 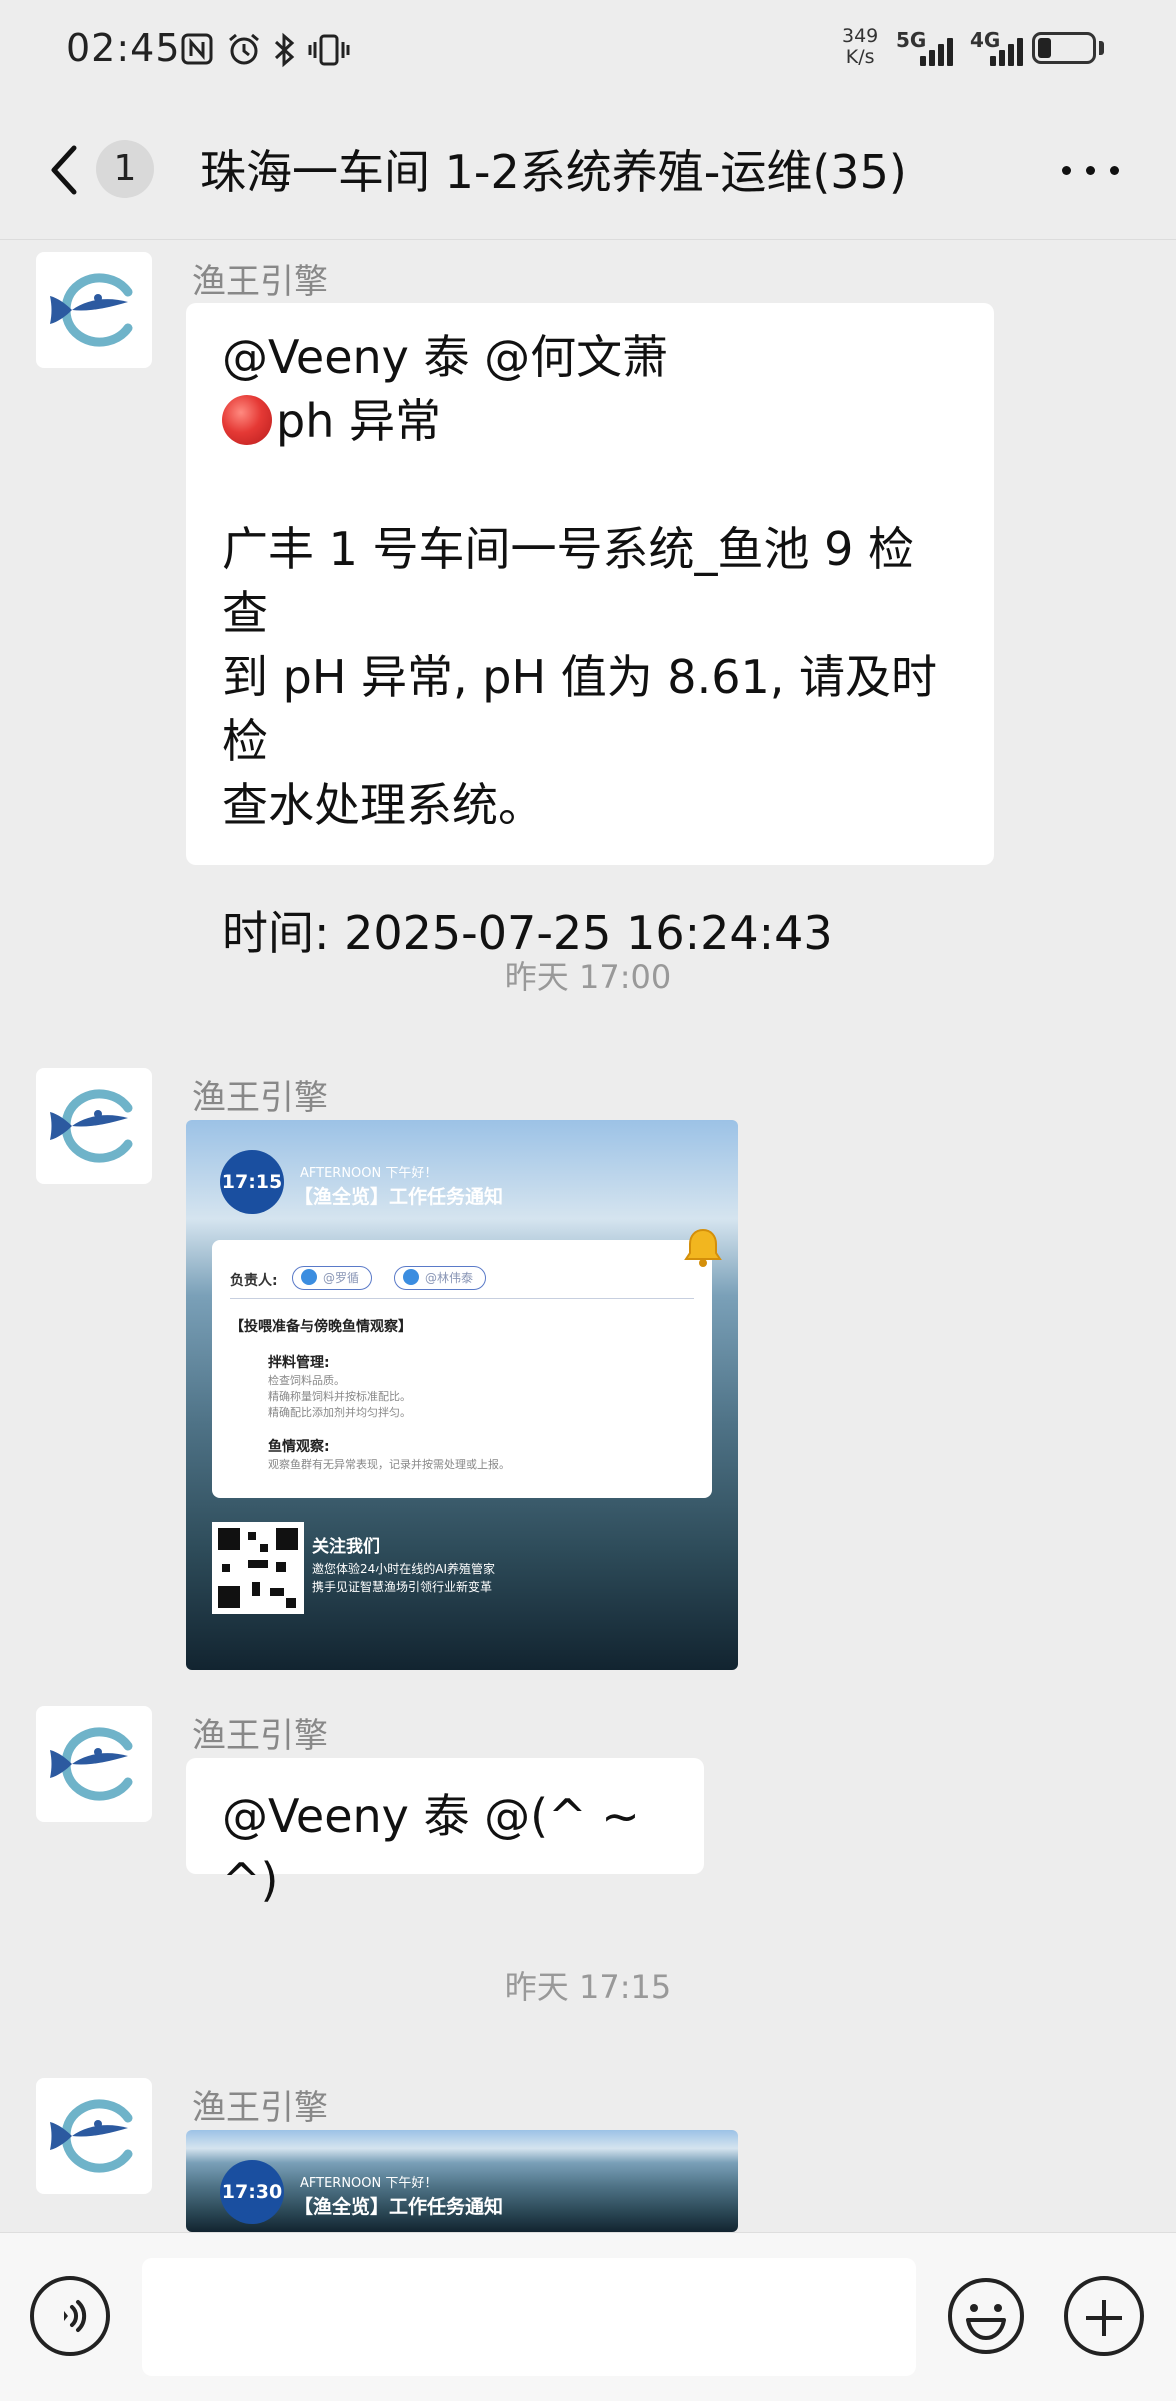 I want to click on follow-line: 邀您体验24小时在线的AI养殖管家, so click(x=404, y=1569).